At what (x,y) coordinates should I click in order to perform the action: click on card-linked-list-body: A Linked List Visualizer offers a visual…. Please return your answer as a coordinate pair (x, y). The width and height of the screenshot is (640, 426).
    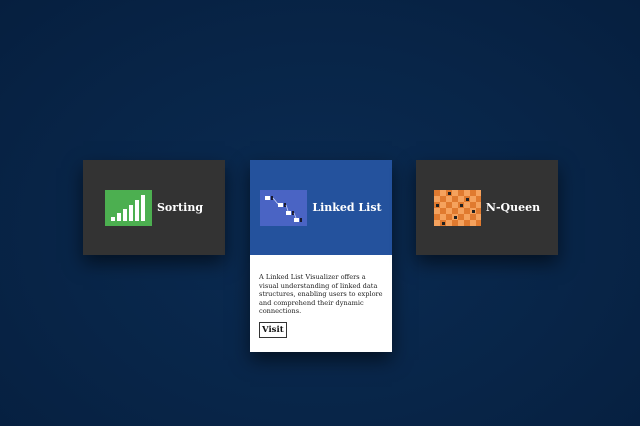
    Looking at the image, I should click on (321, 303).